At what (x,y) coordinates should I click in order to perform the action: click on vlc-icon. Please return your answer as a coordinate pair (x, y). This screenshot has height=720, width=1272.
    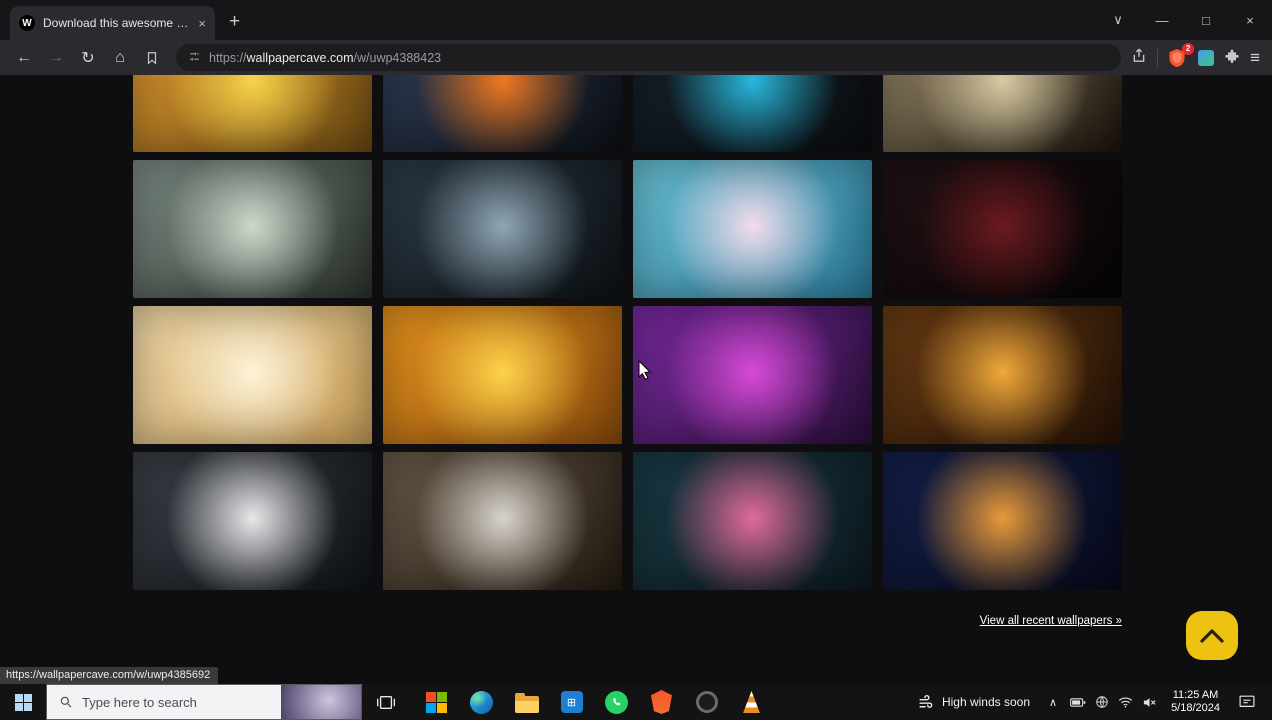
    Looking at the image, I should click on (751, 702).